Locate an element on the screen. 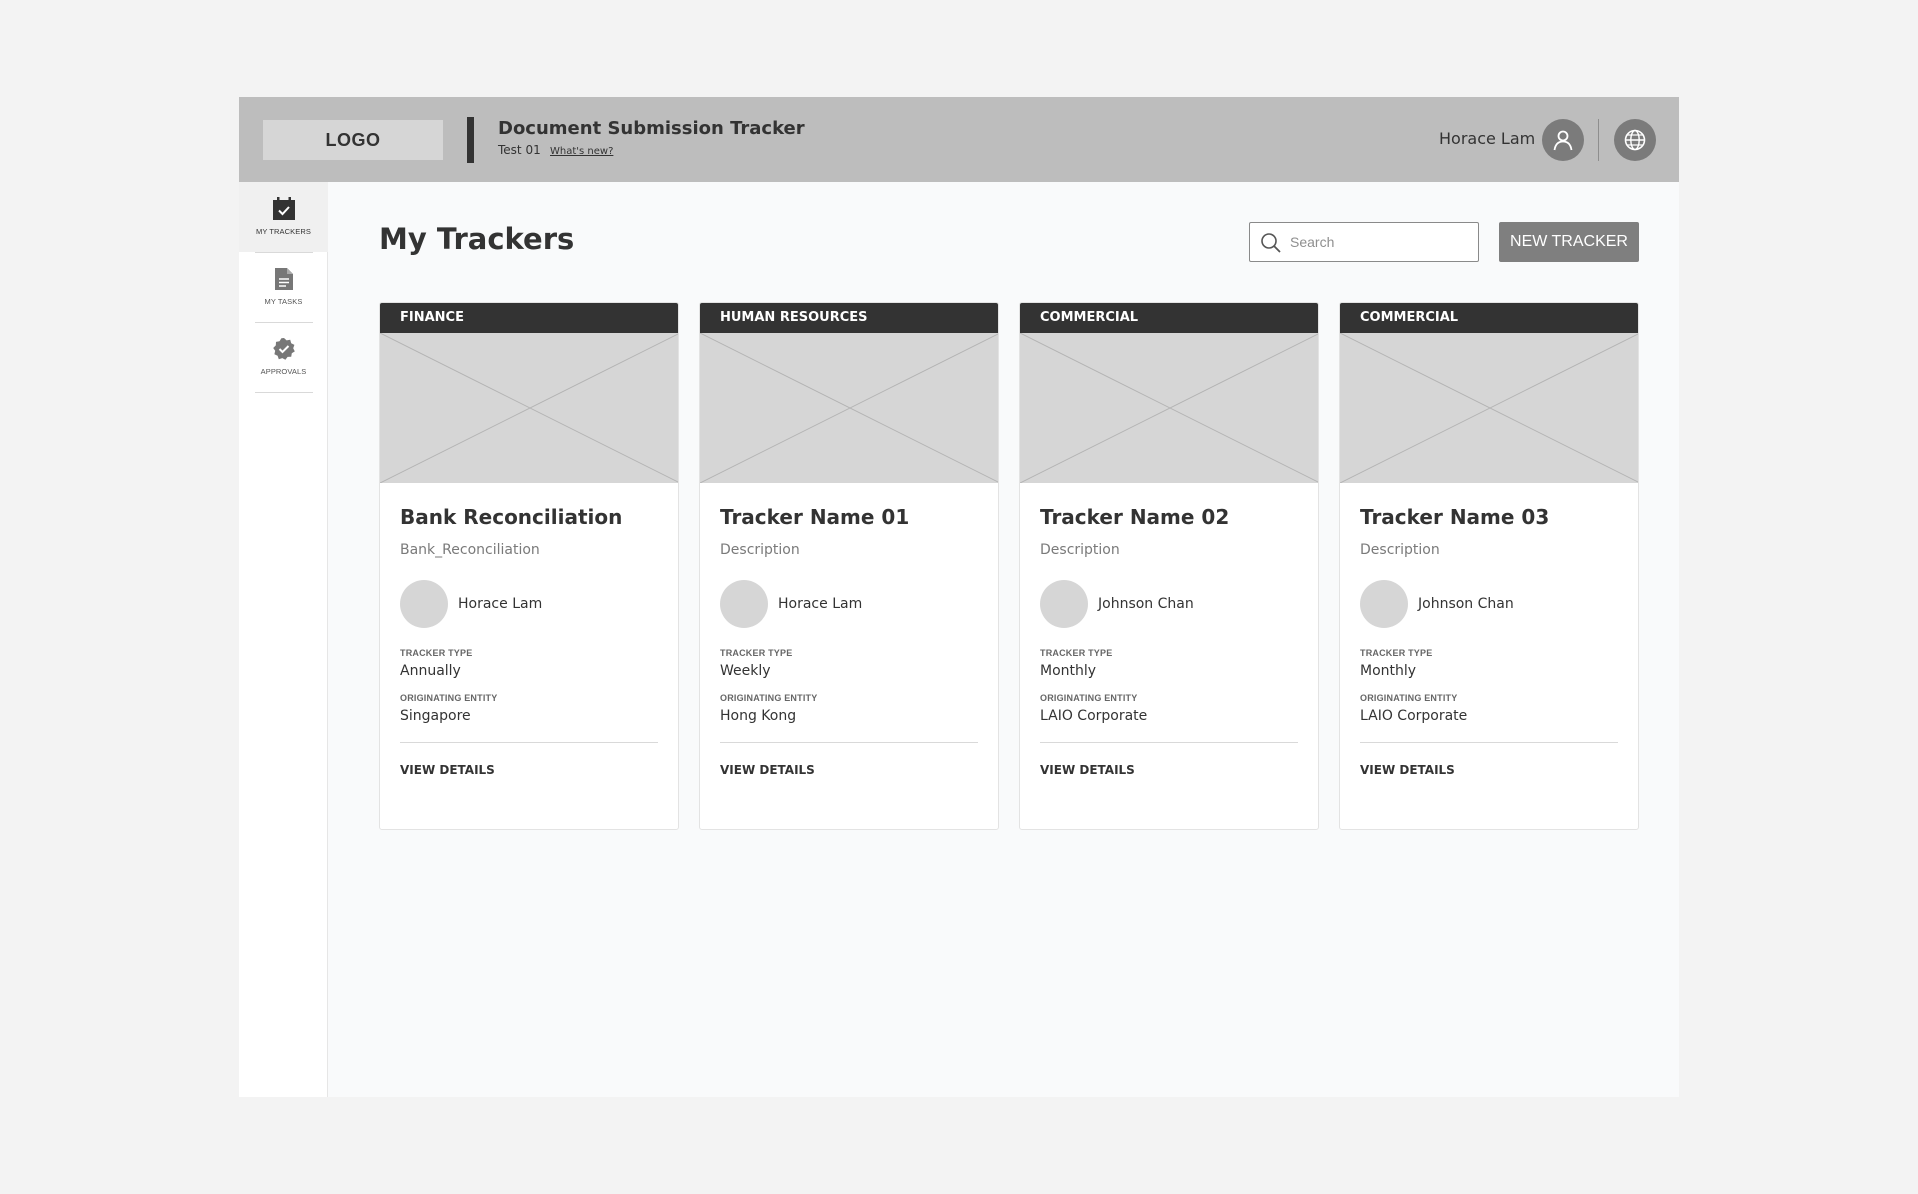  card-title: Tracker Name 01 is located at coordinates (815, 517).